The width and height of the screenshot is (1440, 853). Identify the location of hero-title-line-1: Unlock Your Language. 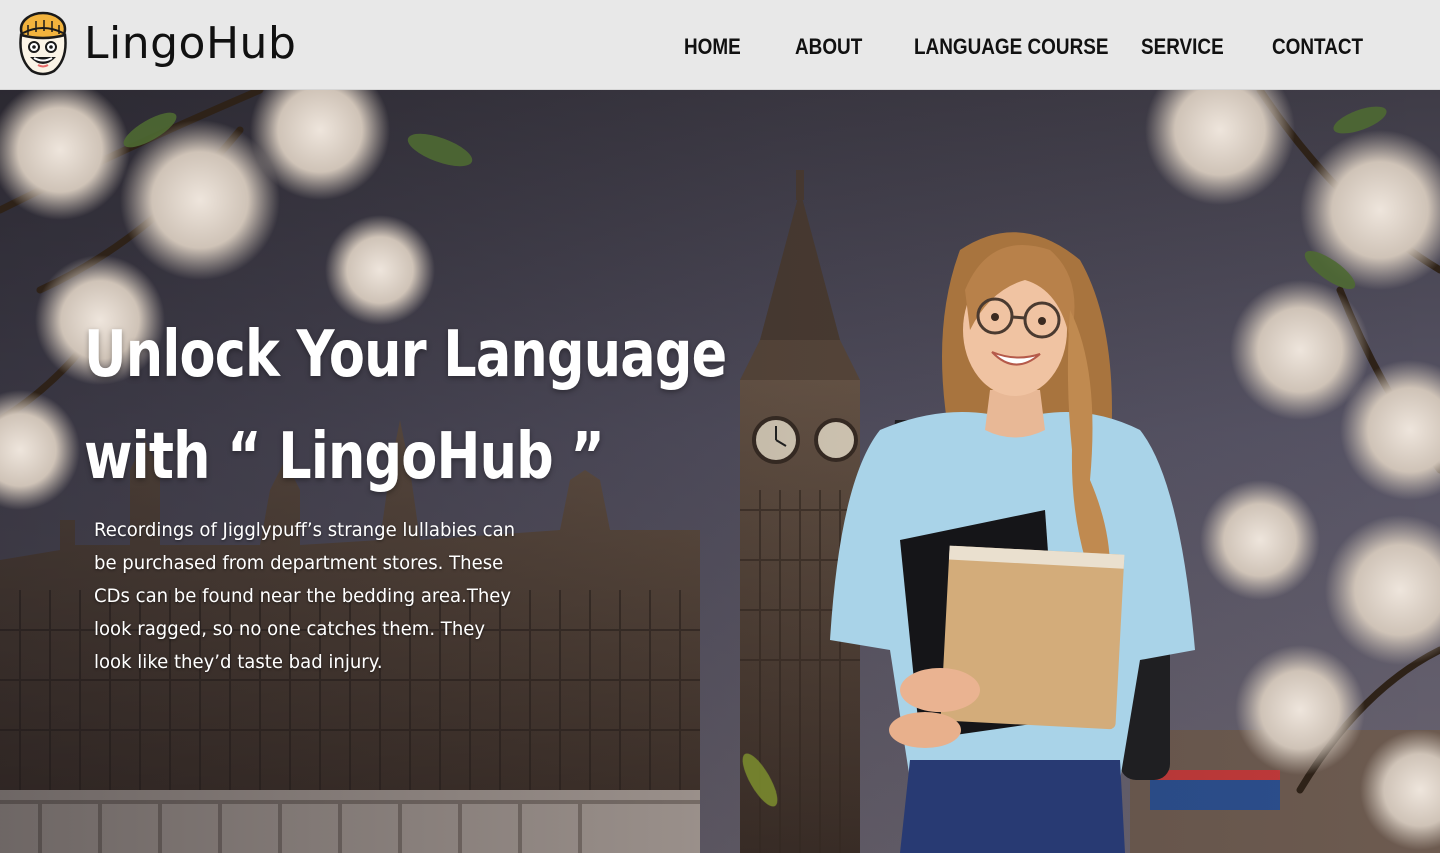
(405, 355).